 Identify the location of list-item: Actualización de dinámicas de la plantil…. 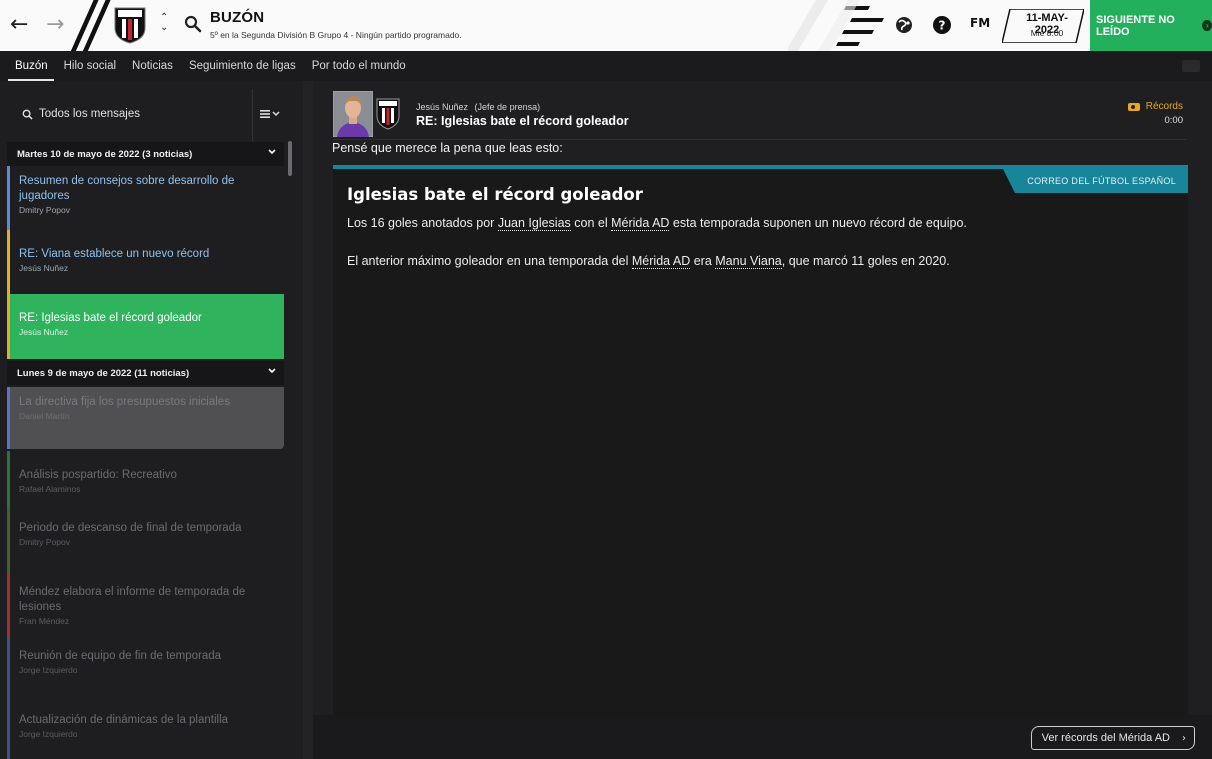
(145, 730).